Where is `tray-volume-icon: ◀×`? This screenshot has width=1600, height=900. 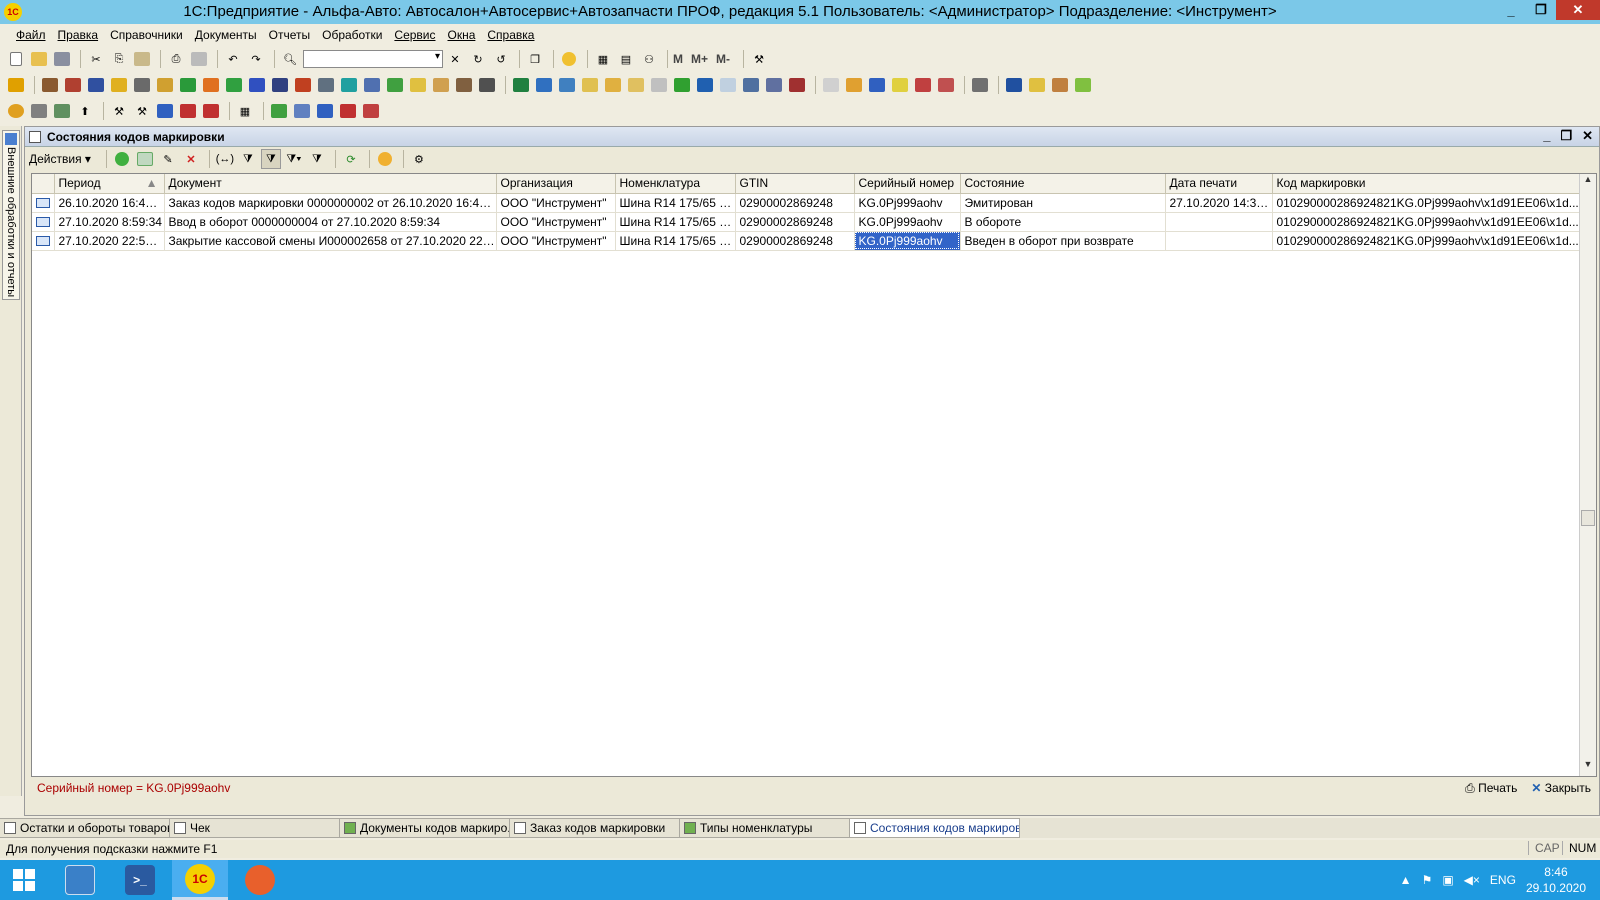
tray-volume-icon: ◀× is located at coordinates (1472, 880).